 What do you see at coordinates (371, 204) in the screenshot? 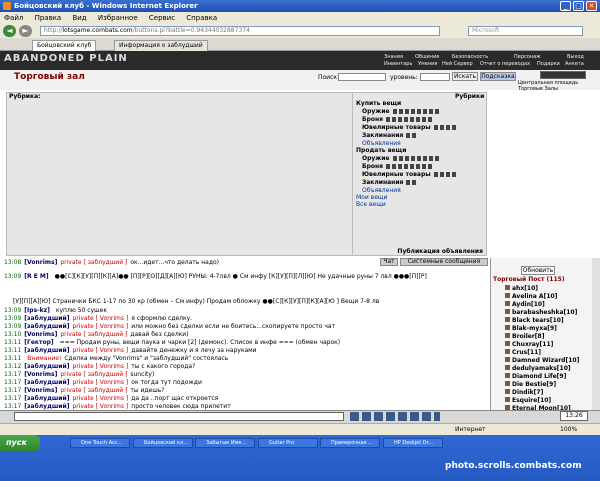
I see `all-items-link: Все вещи` at bounding box center [371, 204].